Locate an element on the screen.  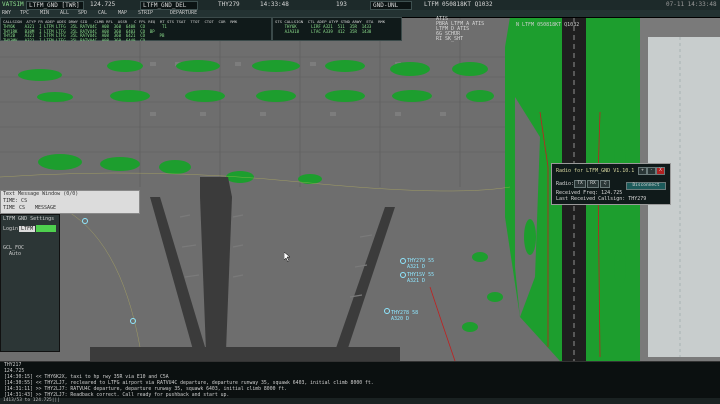
arrival-row: AJA318 LTAC A339 412 35R 1438 is located at coordinates (323, 32).